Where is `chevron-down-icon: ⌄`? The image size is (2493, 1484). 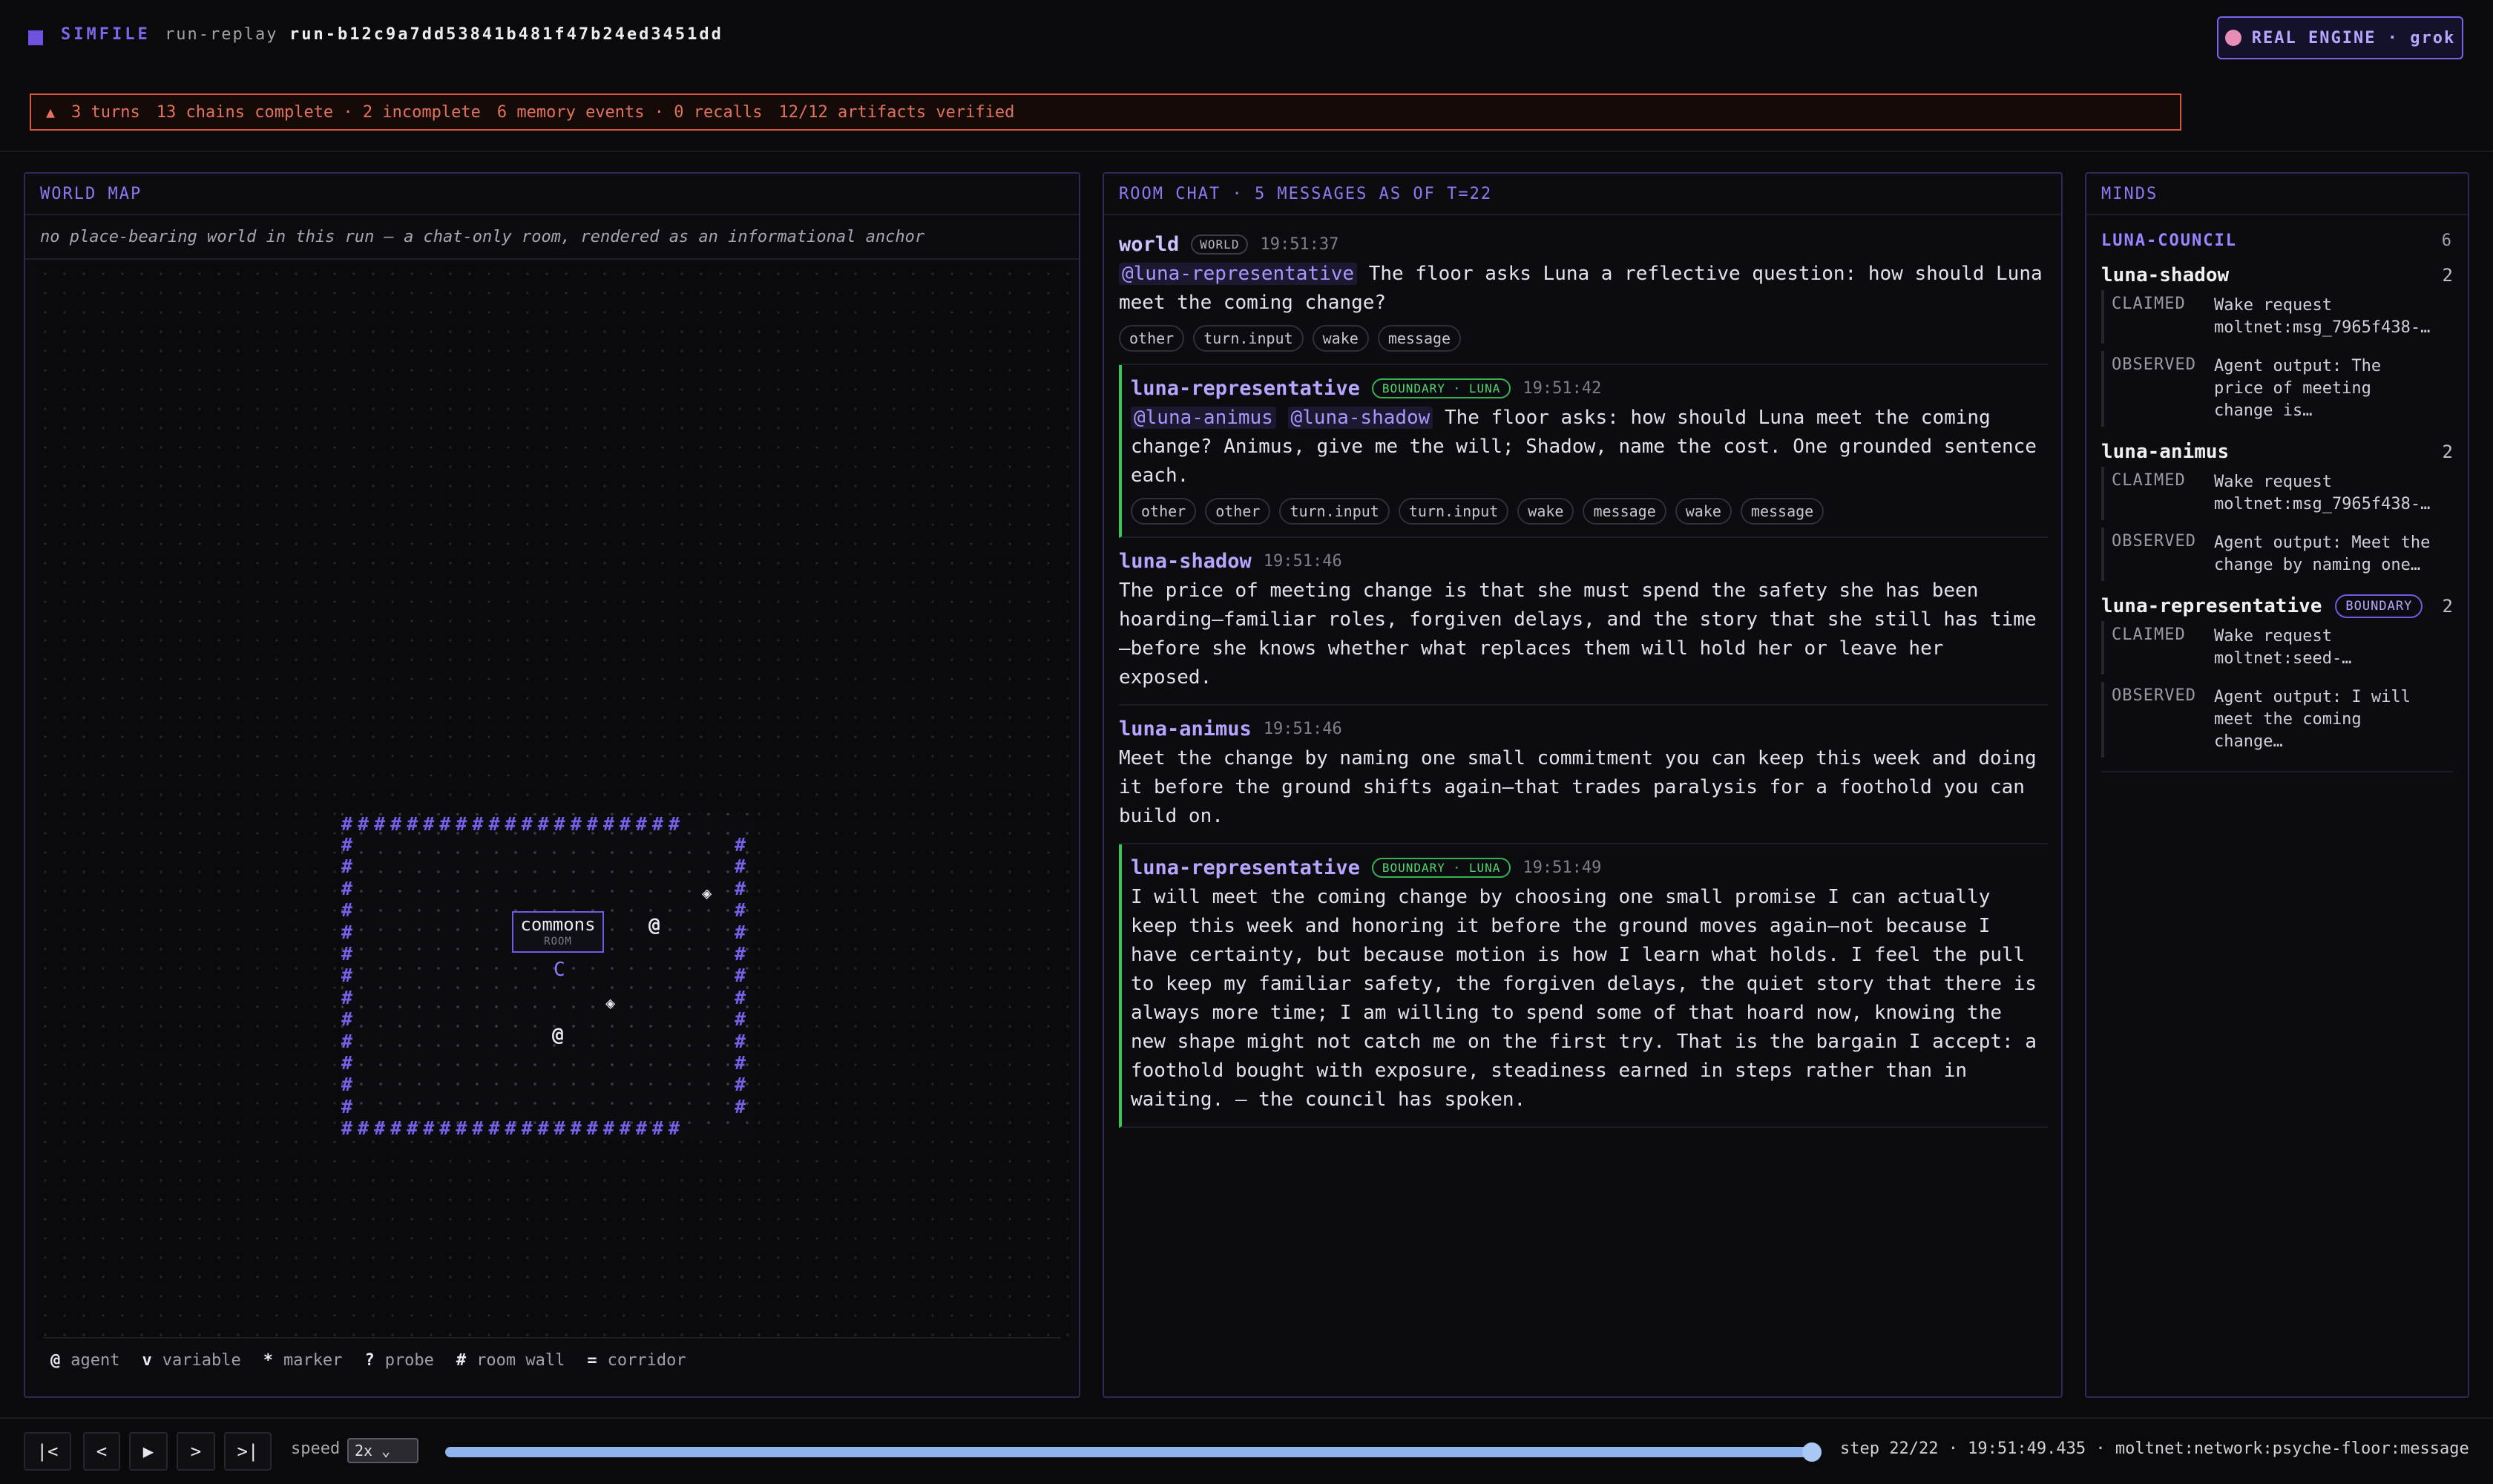
chevron-down-icon: ⌄ is located at coordinates (386, 1451).